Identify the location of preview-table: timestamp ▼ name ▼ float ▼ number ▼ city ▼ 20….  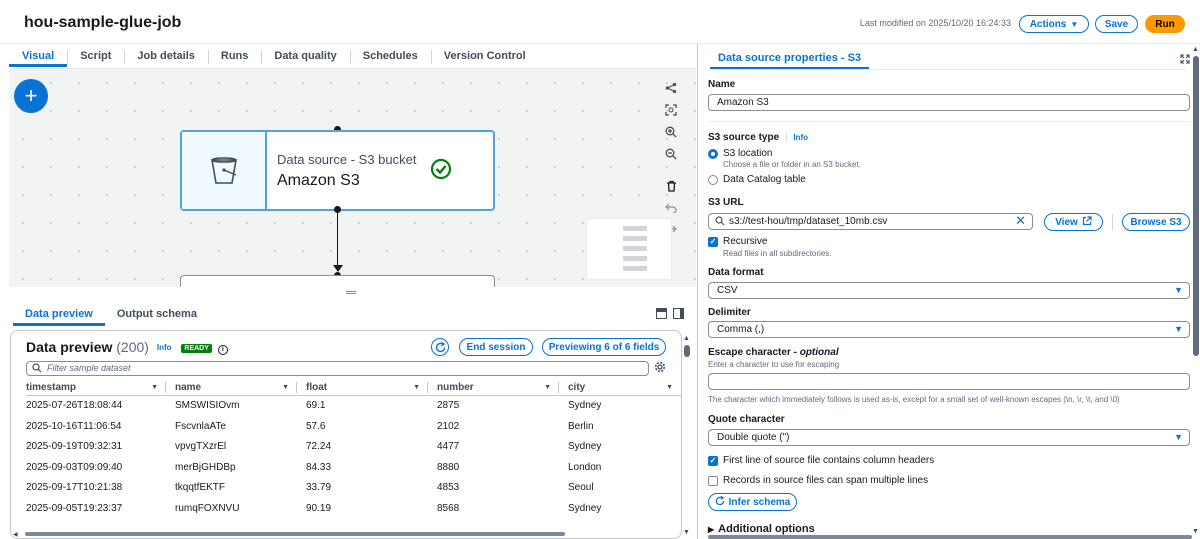
(353, 449).